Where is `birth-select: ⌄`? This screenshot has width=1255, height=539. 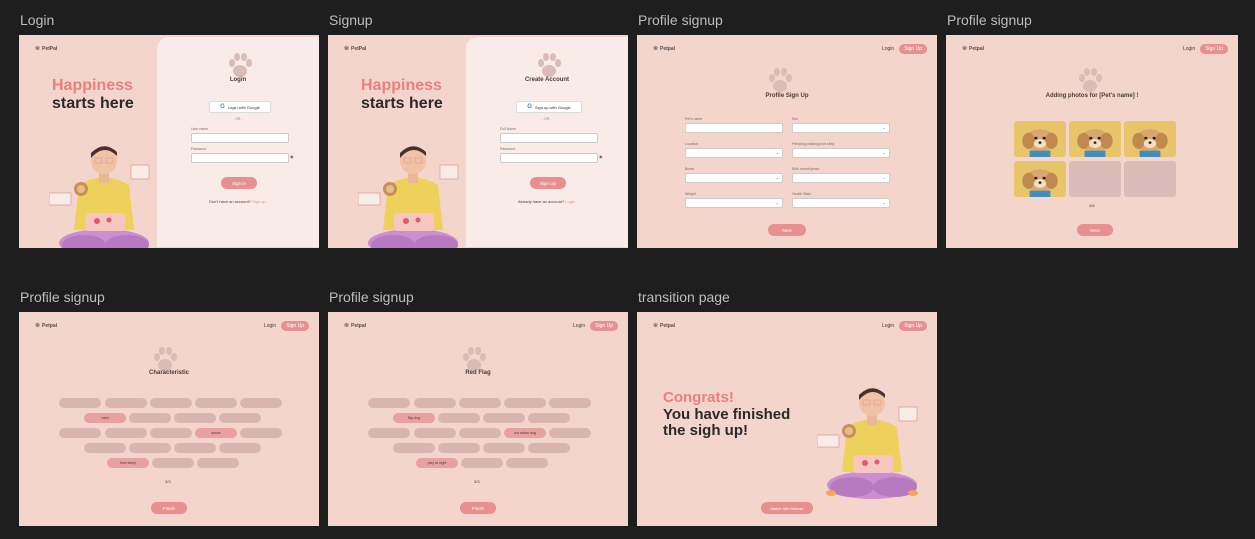
birth-select: ⌄ is located at coordinates (841, 178).